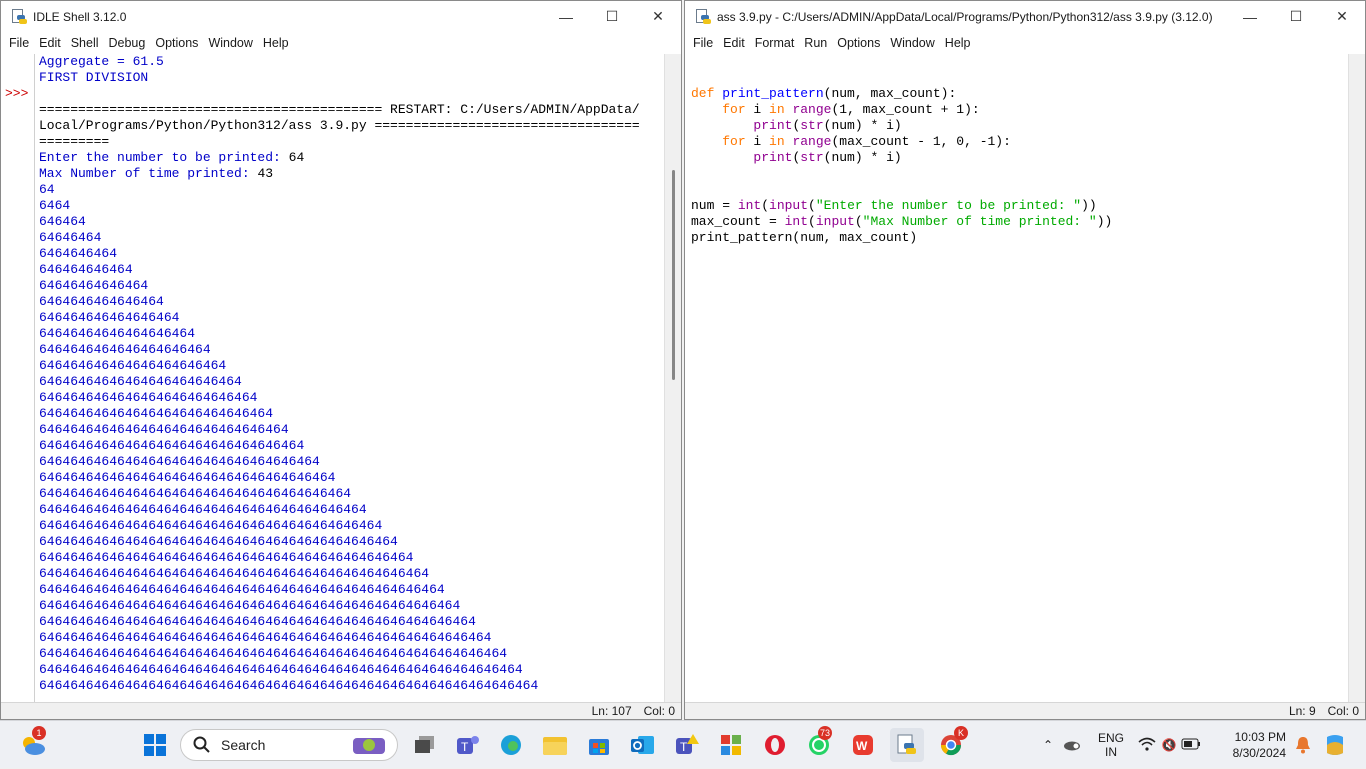 This screenshot has height=769, width=1366. What do you see at coordinates (1303, 745) in the screenshot?
I see `notification-bell-icon` at bounding box center [1303, 745].